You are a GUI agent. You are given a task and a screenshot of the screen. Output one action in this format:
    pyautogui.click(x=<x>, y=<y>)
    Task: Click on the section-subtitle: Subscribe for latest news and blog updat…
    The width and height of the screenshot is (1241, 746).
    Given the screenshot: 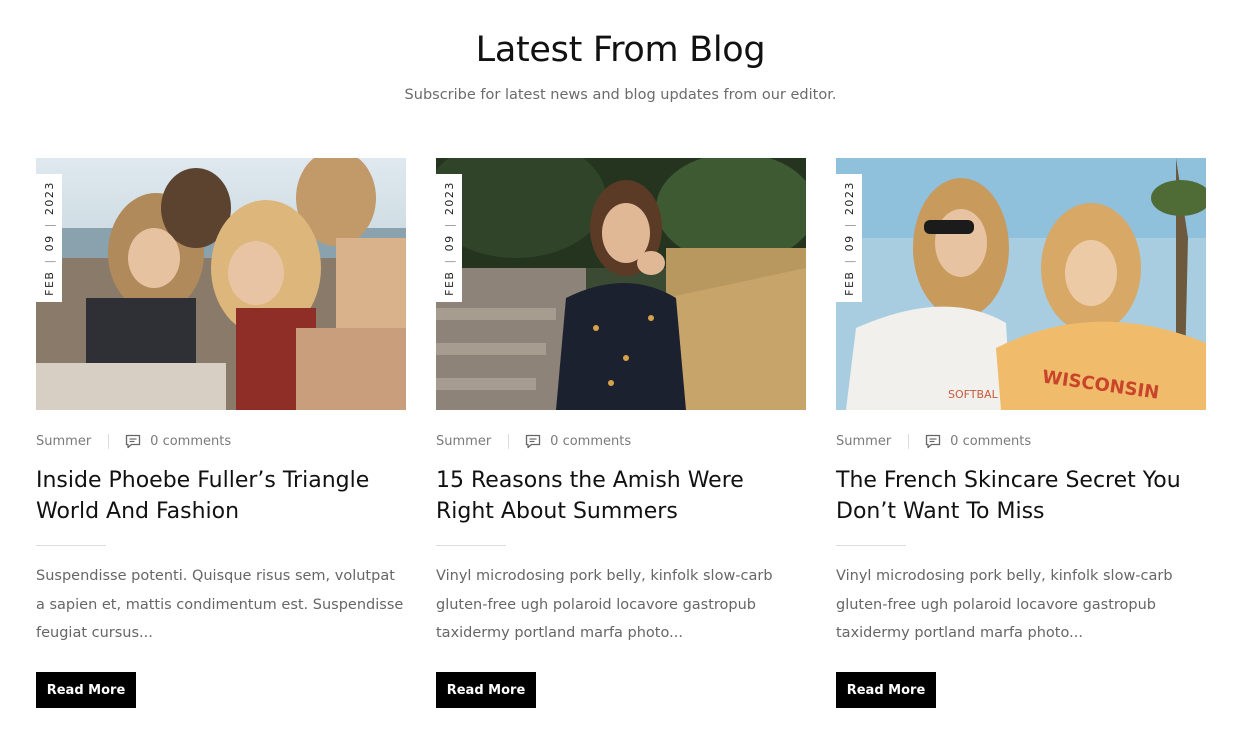 What is the action you would take?
    pyautogui.click(x=620, y=95)
    